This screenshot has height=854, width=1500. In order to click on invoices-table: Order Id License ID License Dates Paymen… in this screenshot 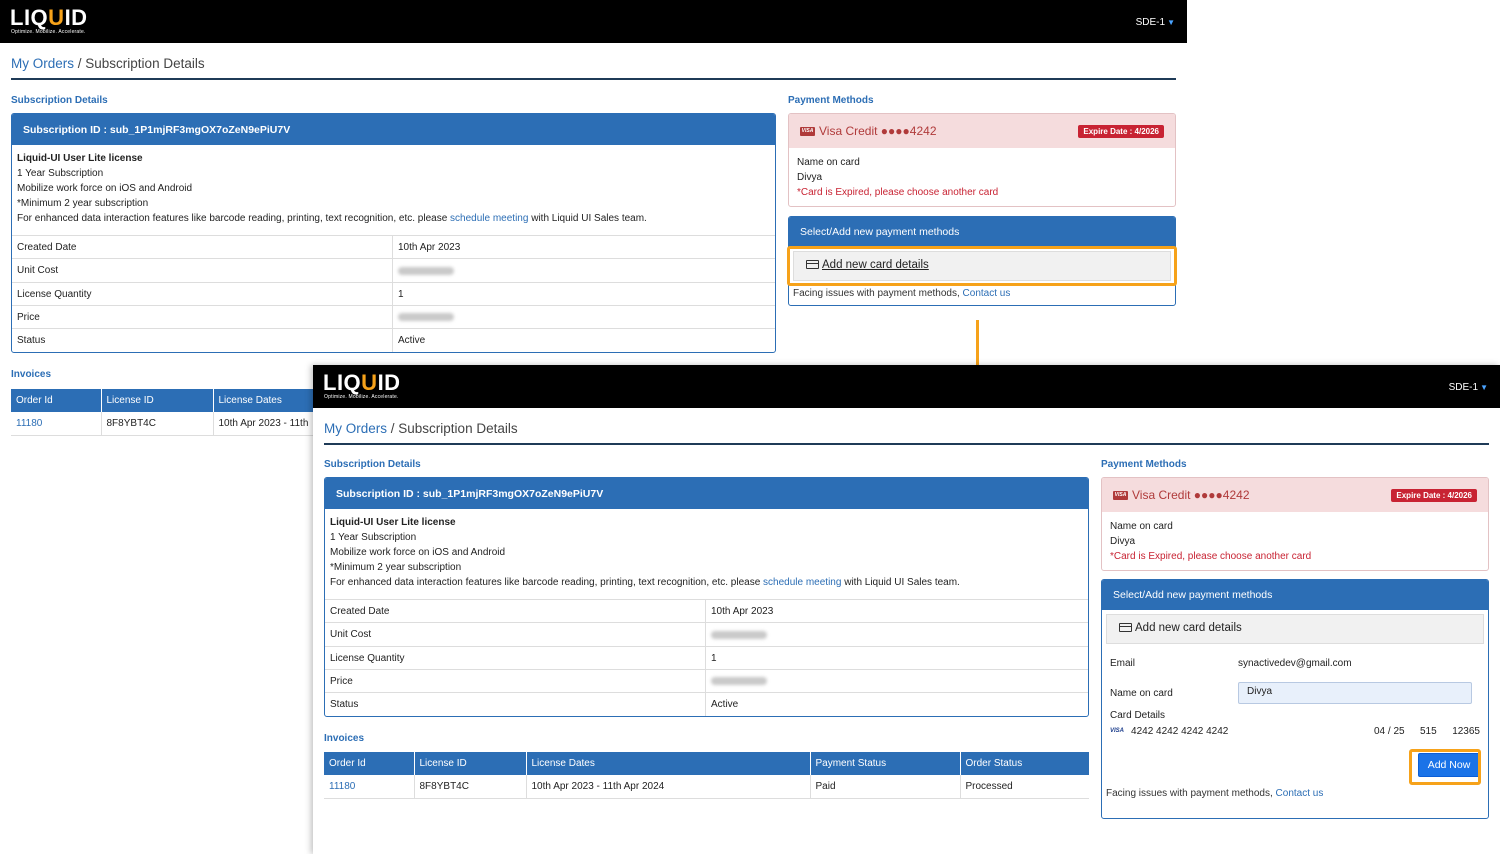, I will do `click(706, 775)`.